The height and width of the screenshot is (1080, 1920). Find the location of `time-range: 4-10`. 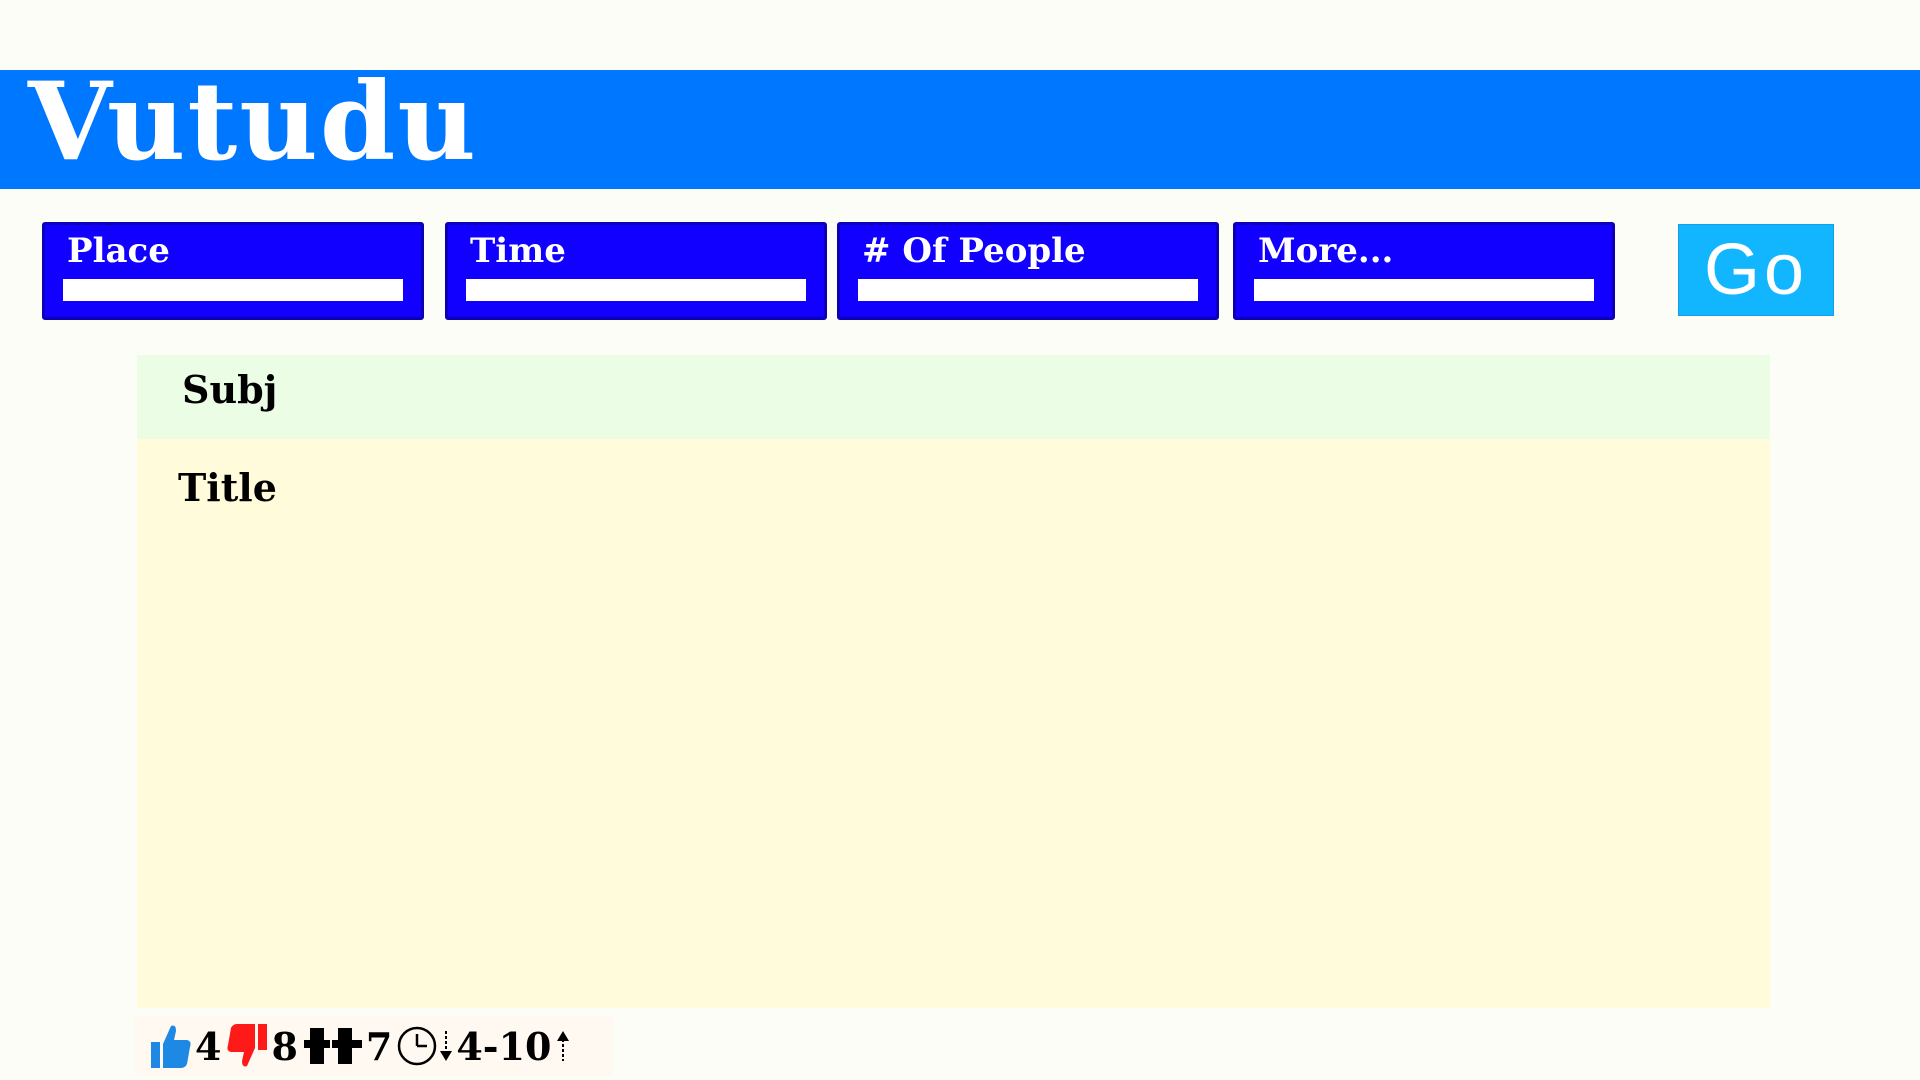

time-range: 4-10 is located at coordinates (504, 1046).